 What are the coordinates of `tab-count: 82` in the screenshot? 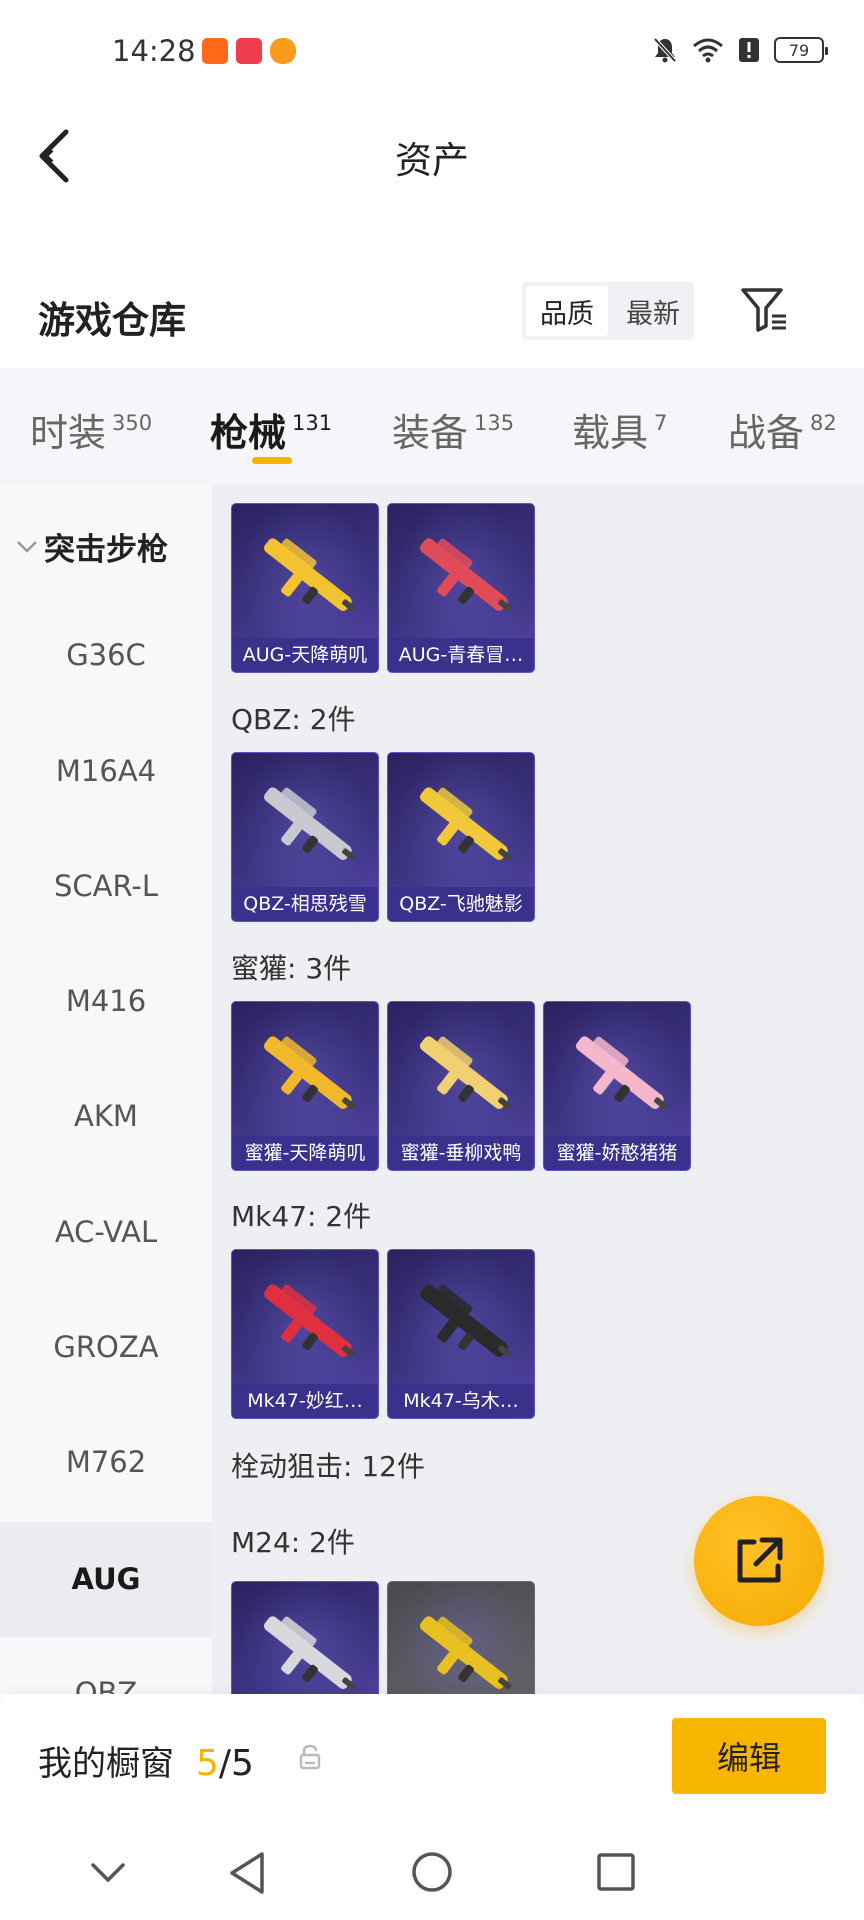 It's located at (823, 423).